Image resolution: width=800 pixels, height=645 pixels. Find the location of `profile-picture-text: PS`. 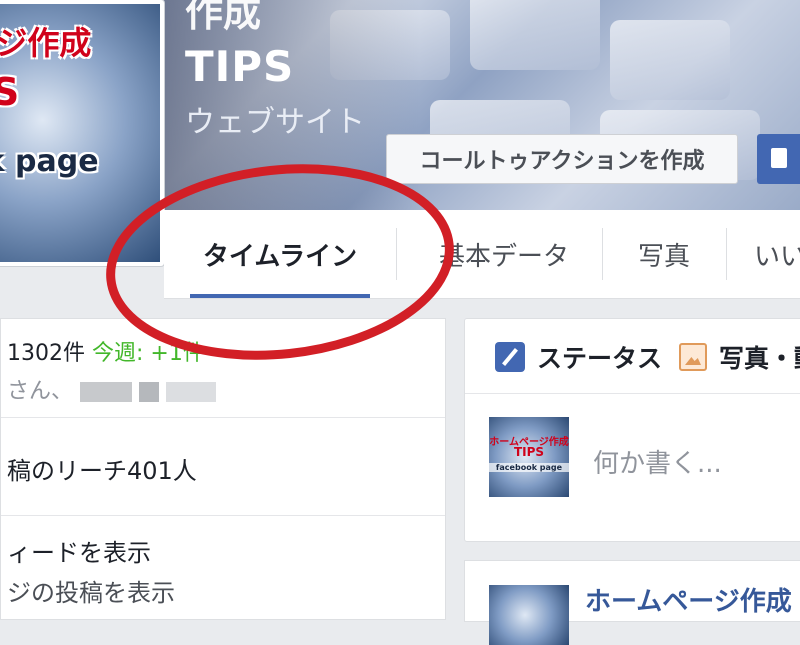

profile-picture-text: PS is located at coordinates (10, 92).